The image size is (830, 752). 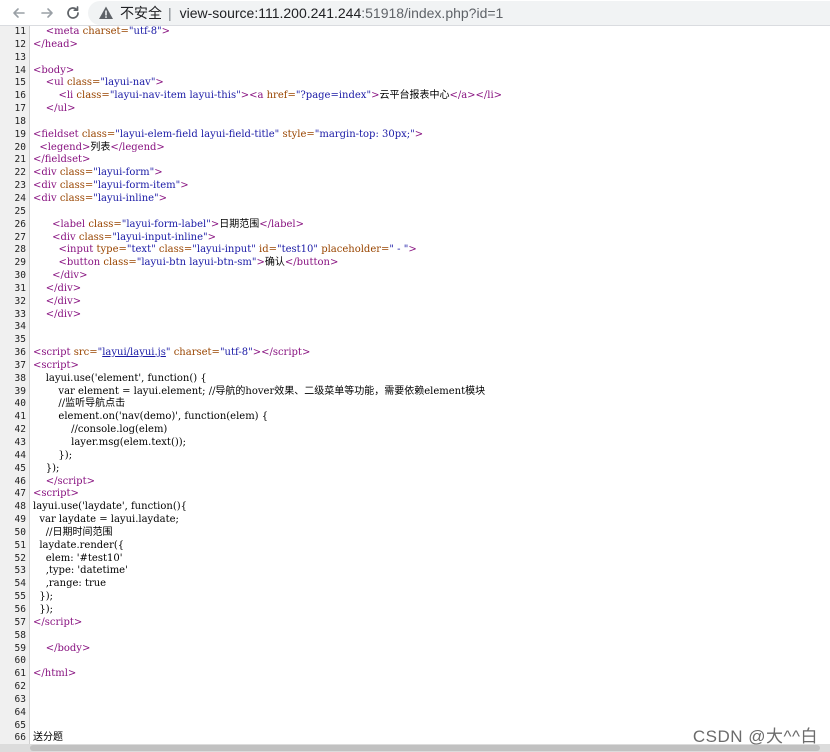 I want to click on line-number: 61, so click(x=15, y=675).